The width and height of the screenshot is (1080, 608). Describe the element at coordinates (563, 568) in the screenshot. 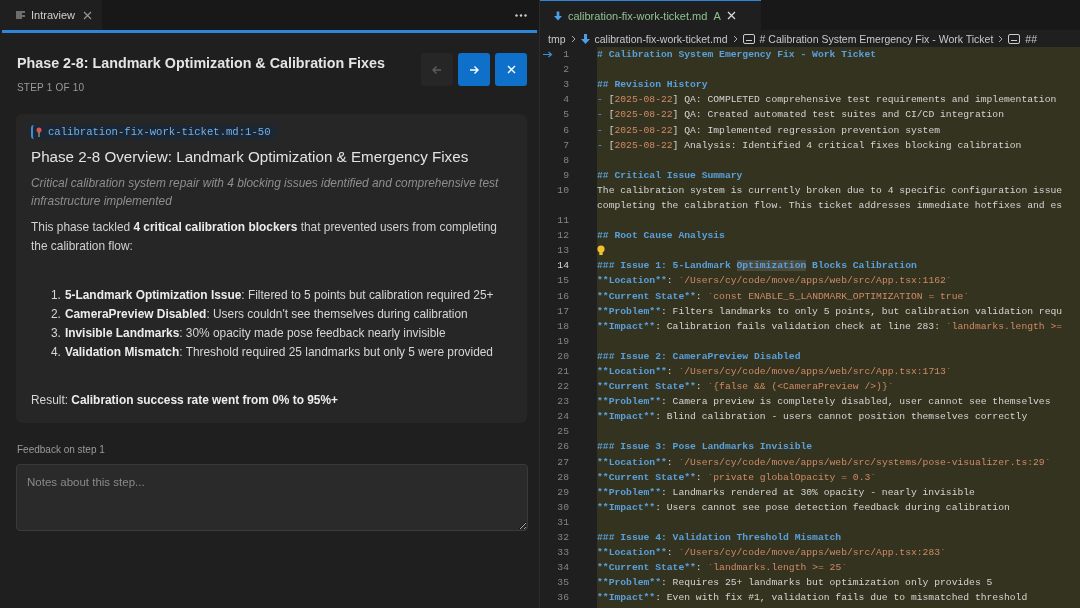

I see `line-number: 34` at that location.